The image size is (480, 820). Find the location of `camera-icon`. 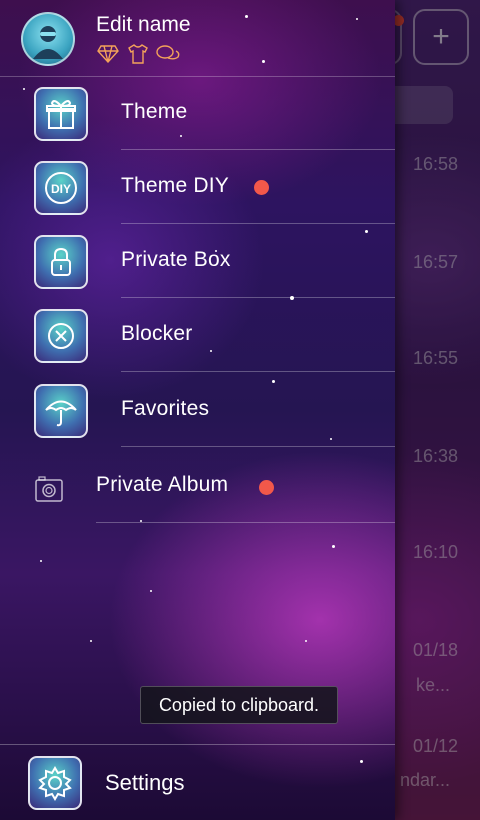

camera-icon is located at coordinates (49, 489).